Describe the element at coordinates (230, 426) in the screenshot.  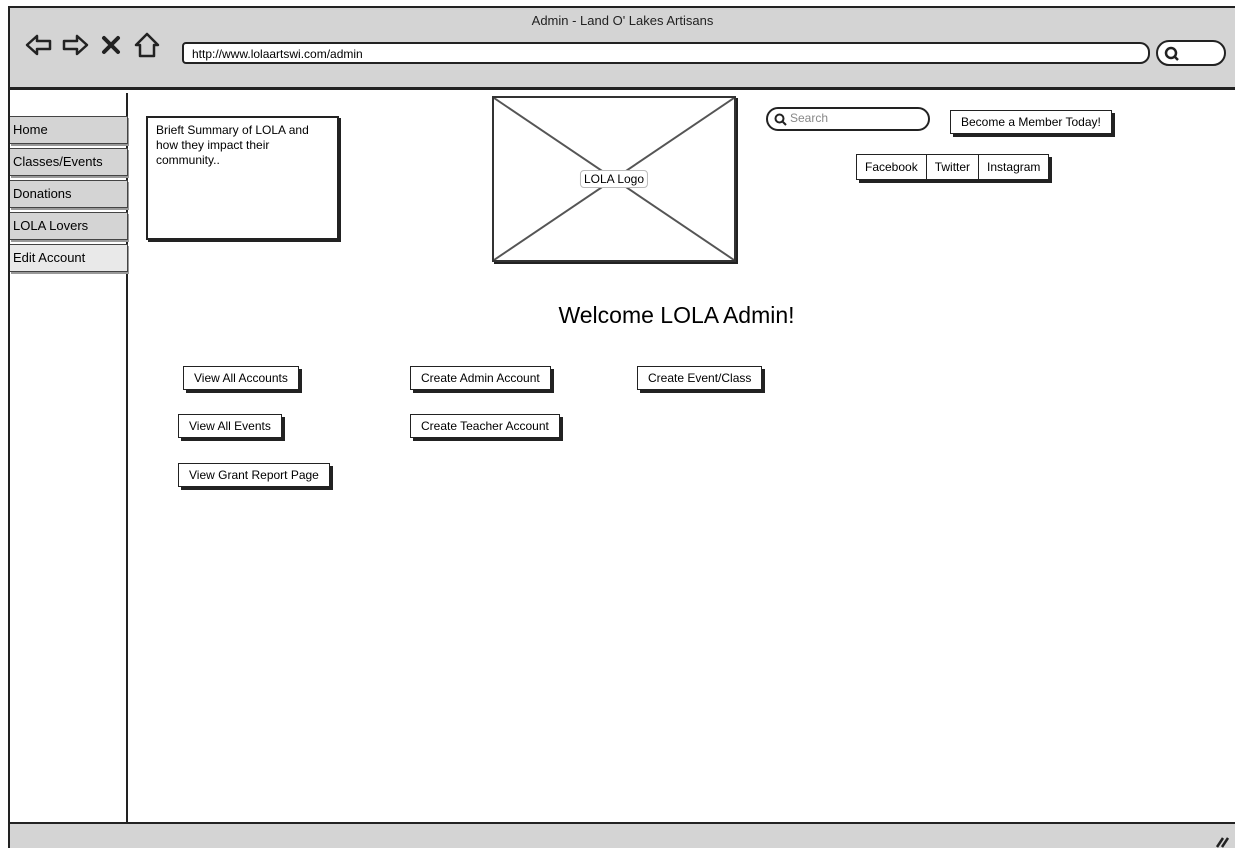
I see `view-all-events-button: View All Events` at that location.